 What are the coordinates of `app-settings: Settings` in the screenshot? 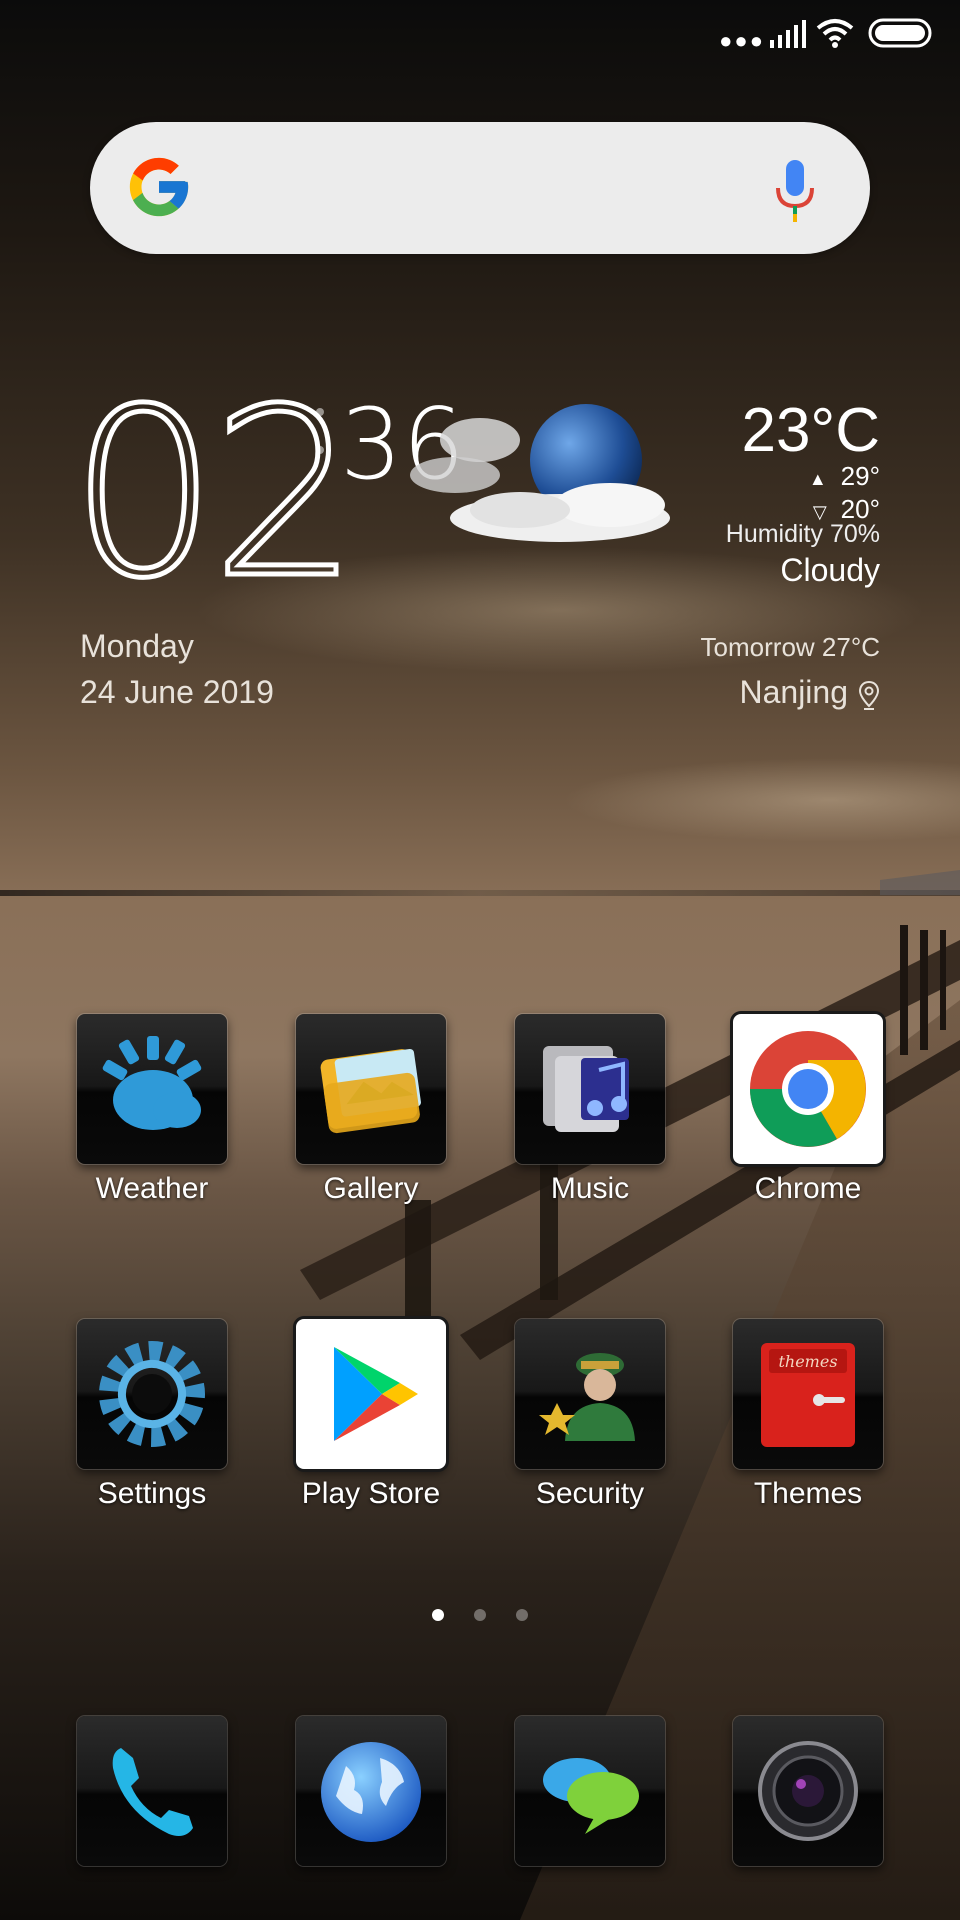 It's located at (152, 1415).